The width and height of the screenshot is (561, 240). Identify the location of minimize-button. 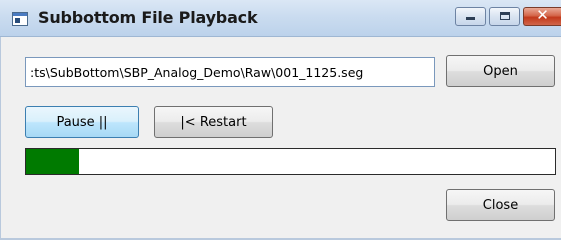
(470, 16).